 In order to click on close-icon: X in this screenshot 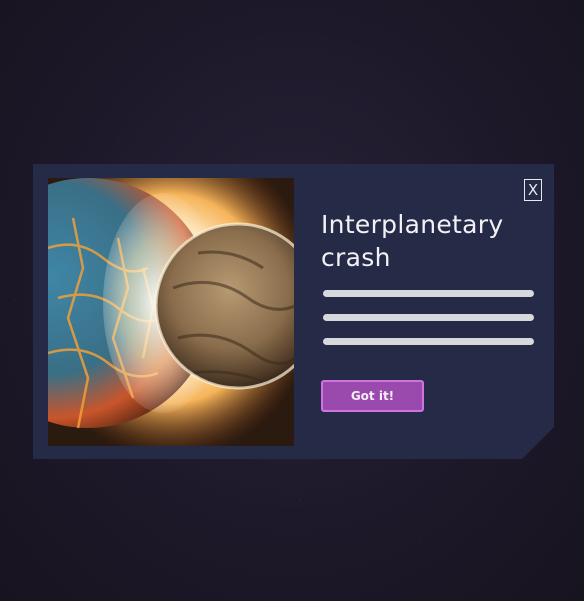, I will do `click(533, 190)`.